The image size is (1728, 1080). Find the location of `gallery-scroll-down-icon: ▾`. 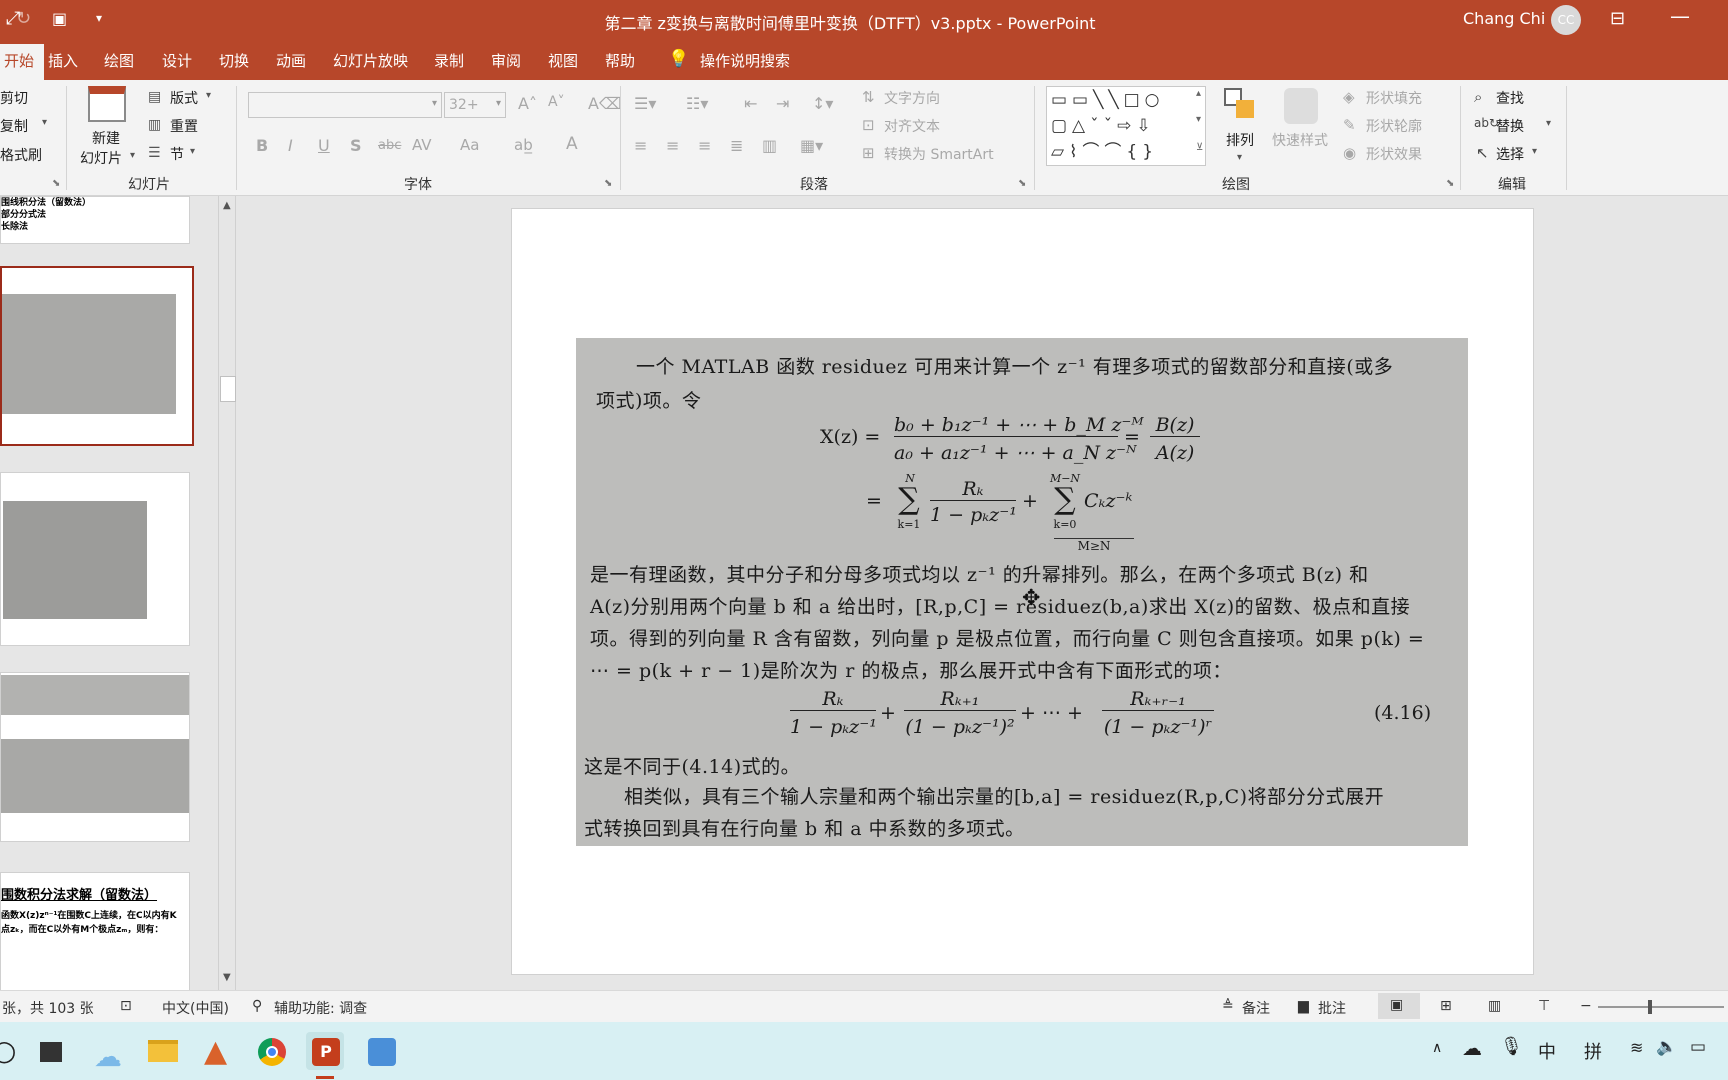

gallery-scroll-down-icon: ▾ is located at coordinates (1198, 119).